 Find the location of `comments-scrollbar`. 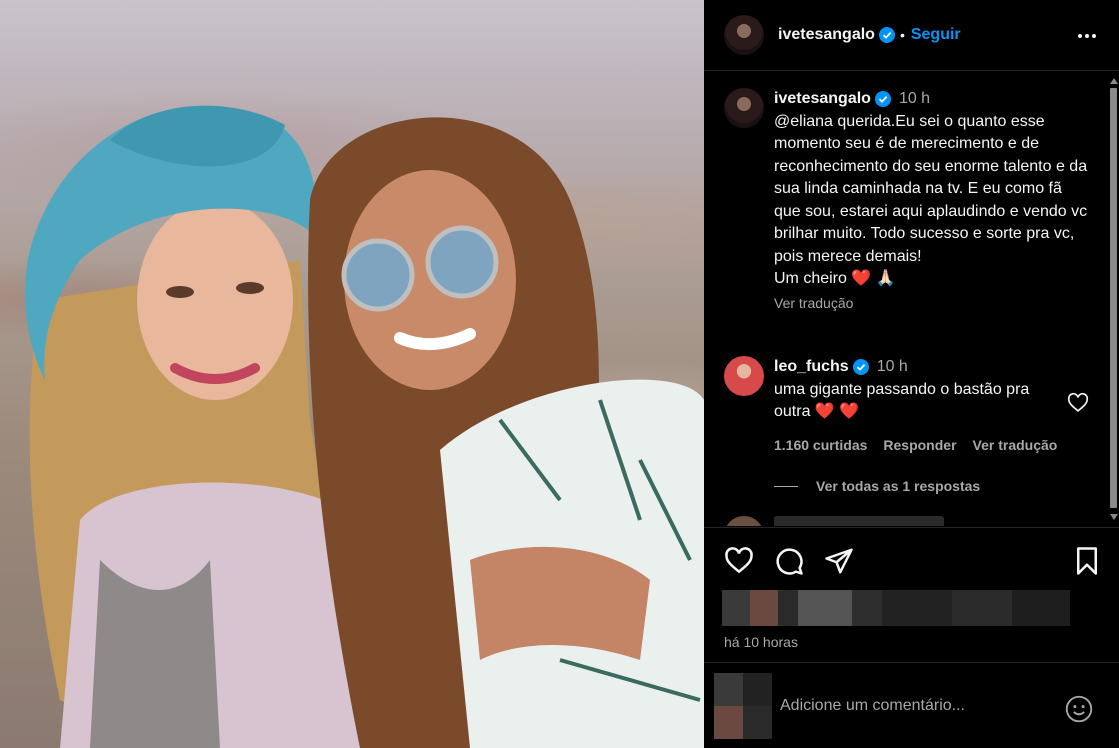

comments-scrollbar is located at coordinates (1113, 299).